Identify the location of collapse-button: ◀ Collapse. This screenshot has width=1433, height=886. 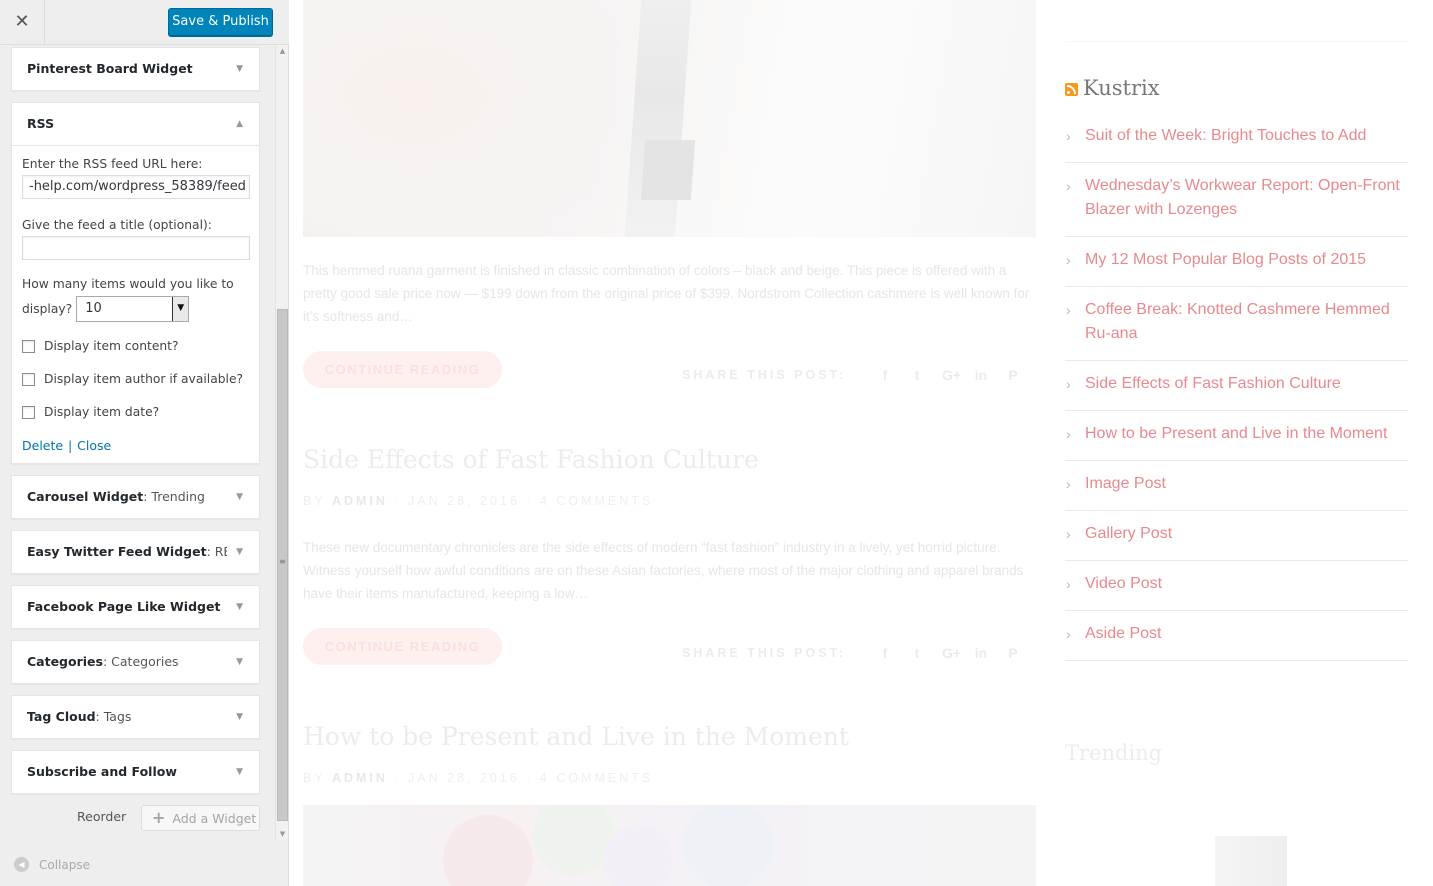
(52, 864).